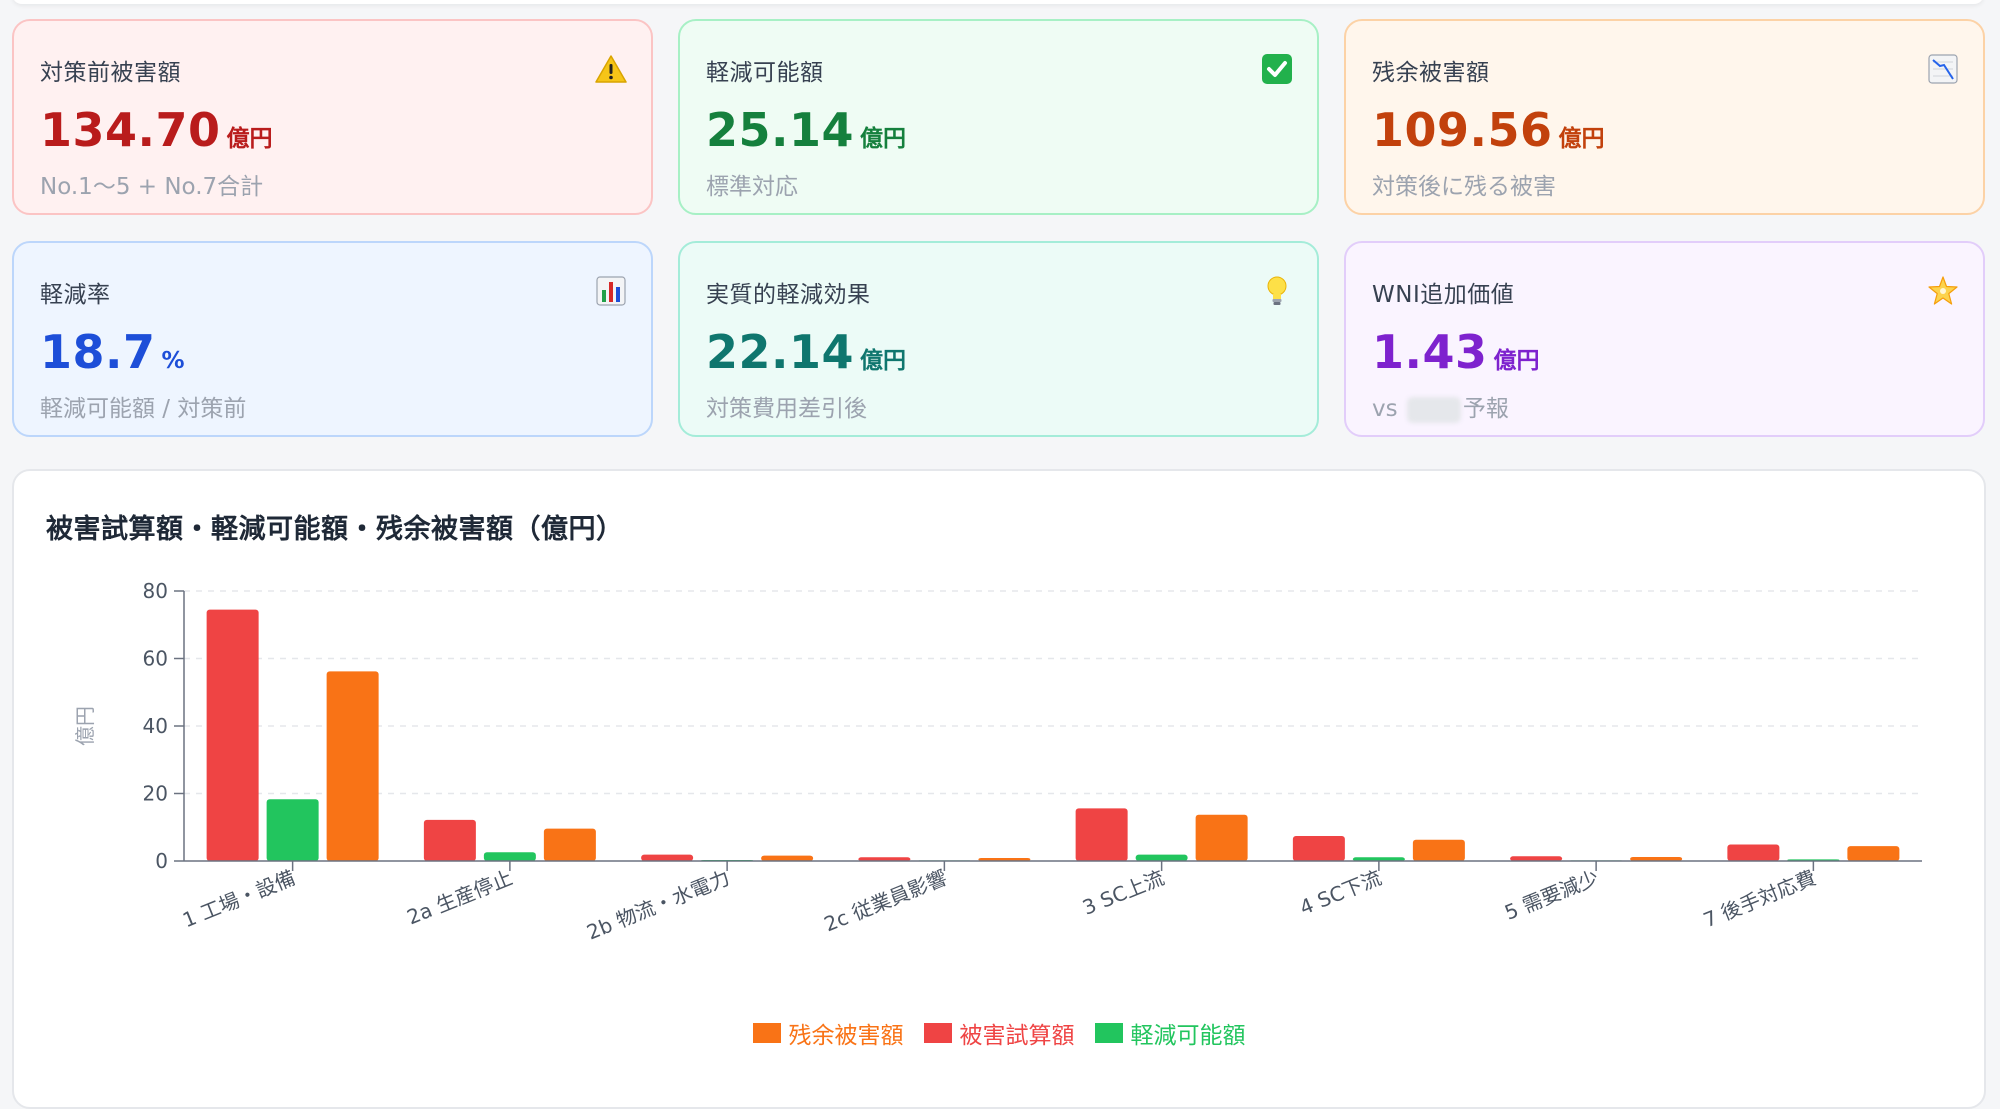  Describe the element at coordinates (1462, 130) in the screenshot. I see `card-value: 109.56` at that location.